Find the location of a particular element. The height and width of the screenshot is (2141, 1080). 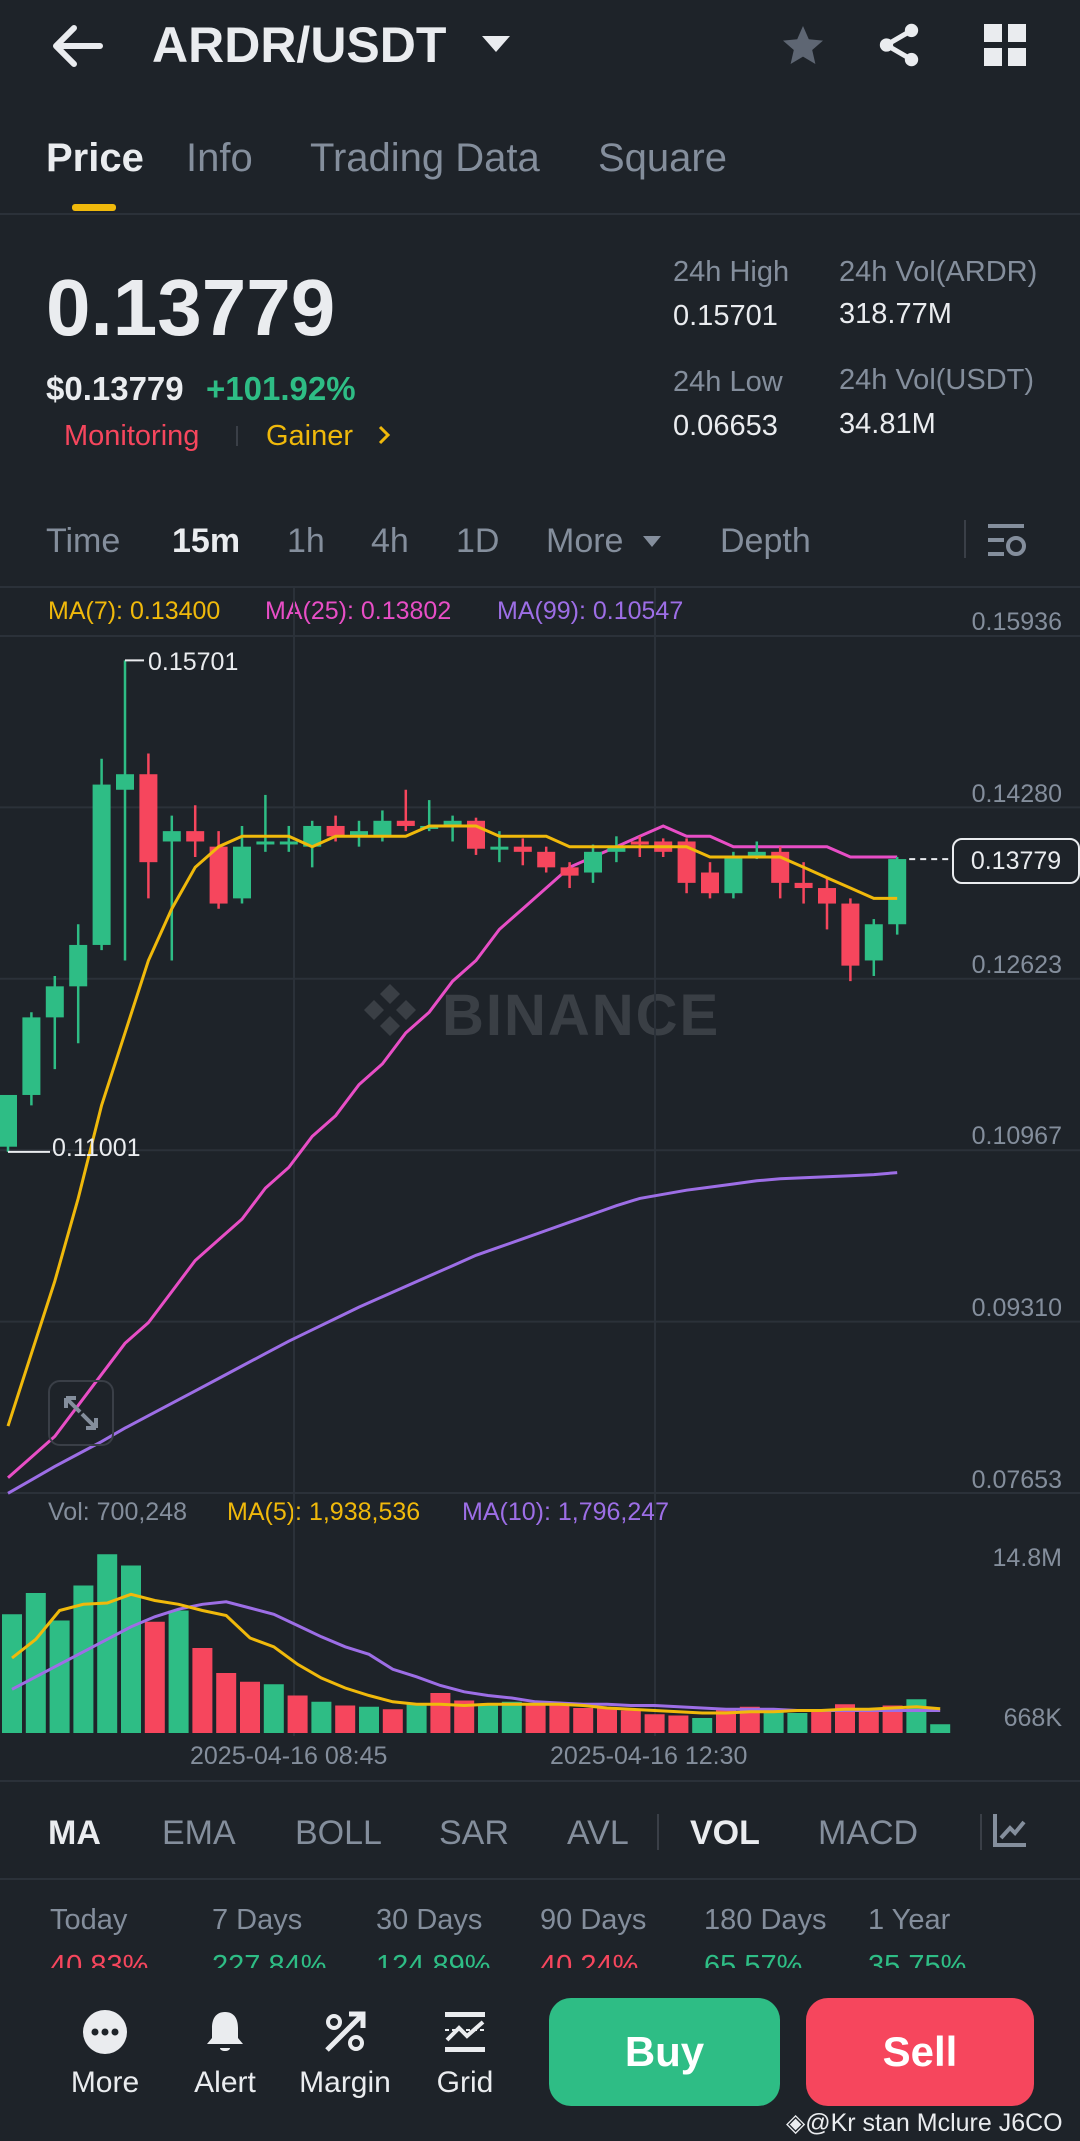

interval-1h: 1h is located at coordinates (306, 541).